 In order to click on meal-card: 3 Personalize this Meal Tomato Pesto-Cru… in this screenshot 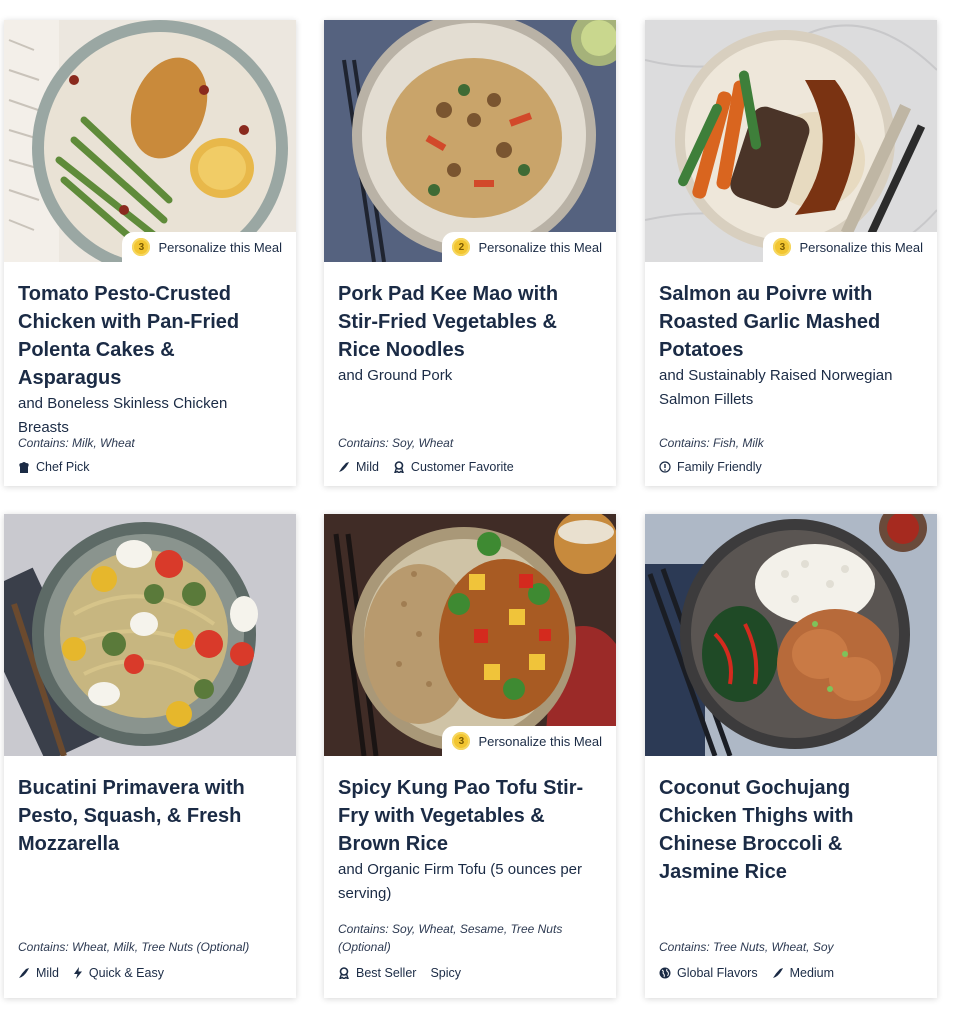, I will do `click(150, 253)`.